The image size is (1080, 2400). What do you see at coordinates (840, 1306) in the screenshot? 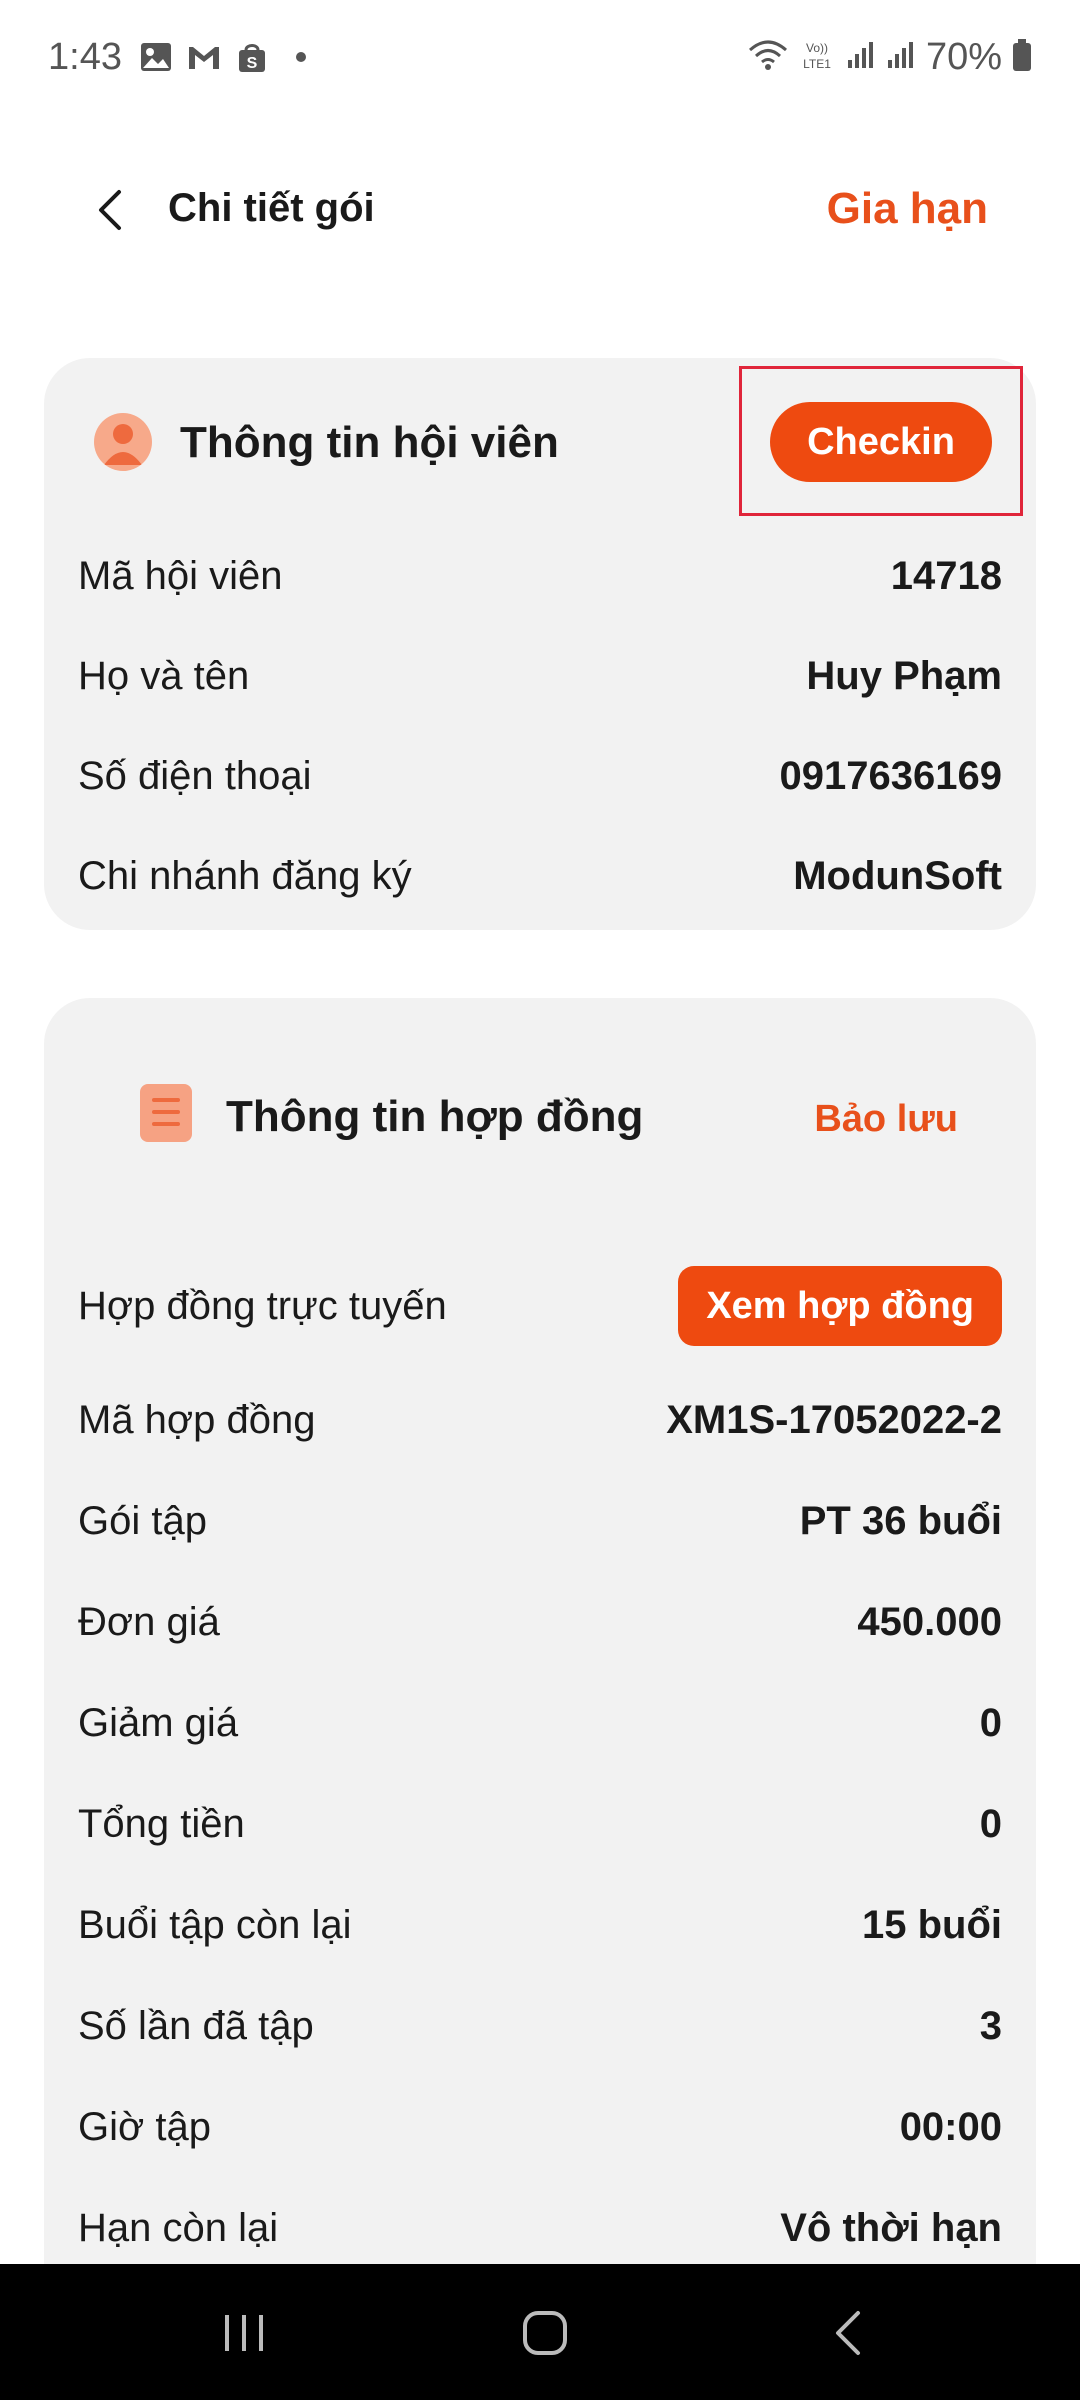
I see `view-contract-button: Xem hợp đồng` at bounding box center [840, 1306].